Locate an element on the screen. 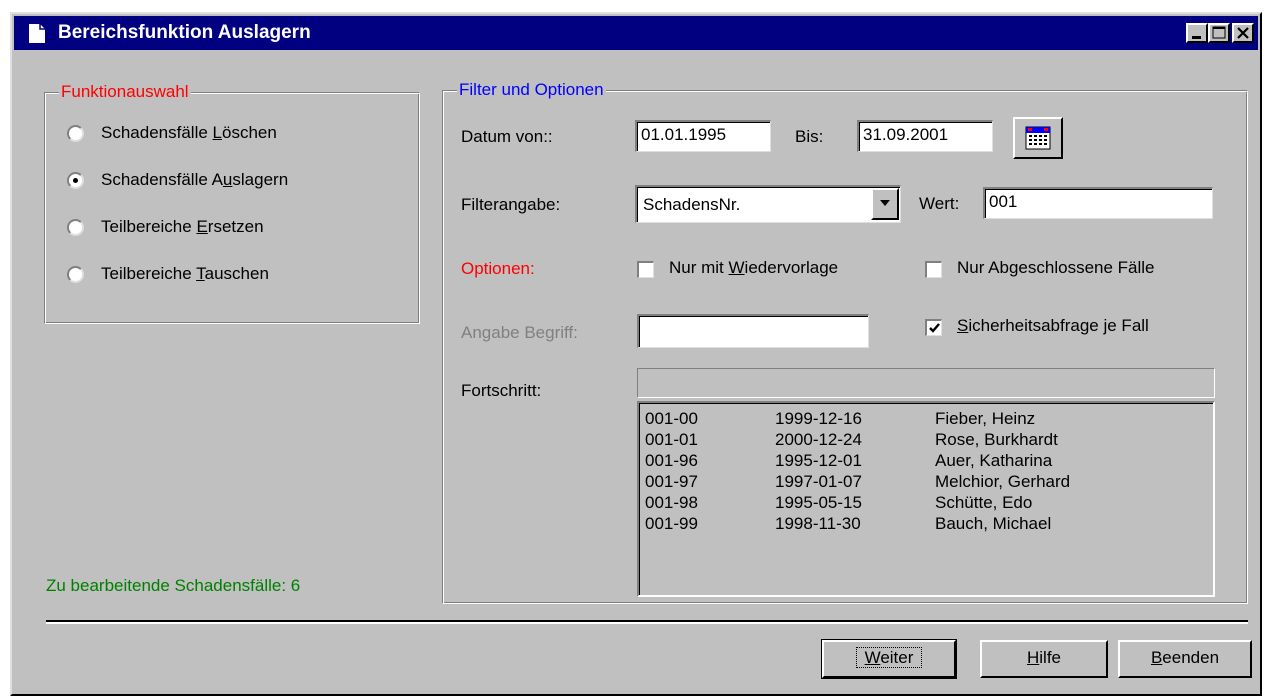 This screenshot has width=1267, height=698. wert-input: 001 is located at coordinates (1098, 203).